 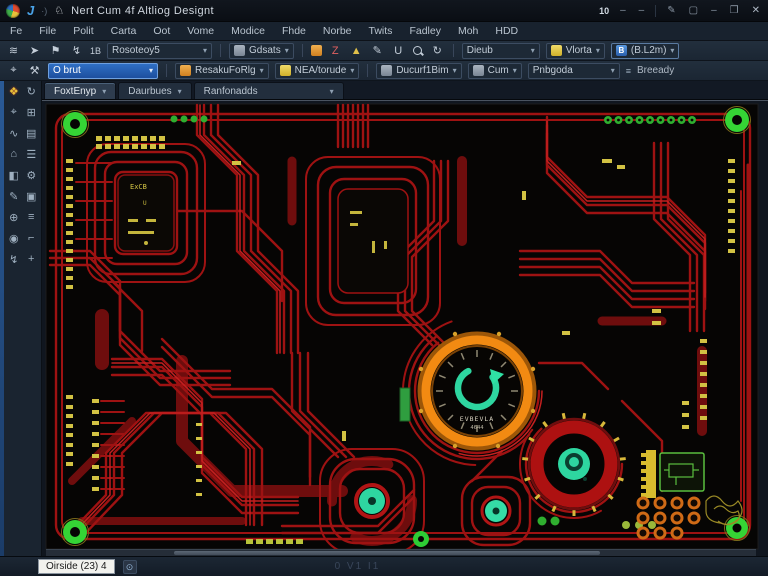 What do you see at coordinates (419, 70) in the screenshot?
I see `document-select: Ducurf1Bim ▾` at bounding box center [419, 70].